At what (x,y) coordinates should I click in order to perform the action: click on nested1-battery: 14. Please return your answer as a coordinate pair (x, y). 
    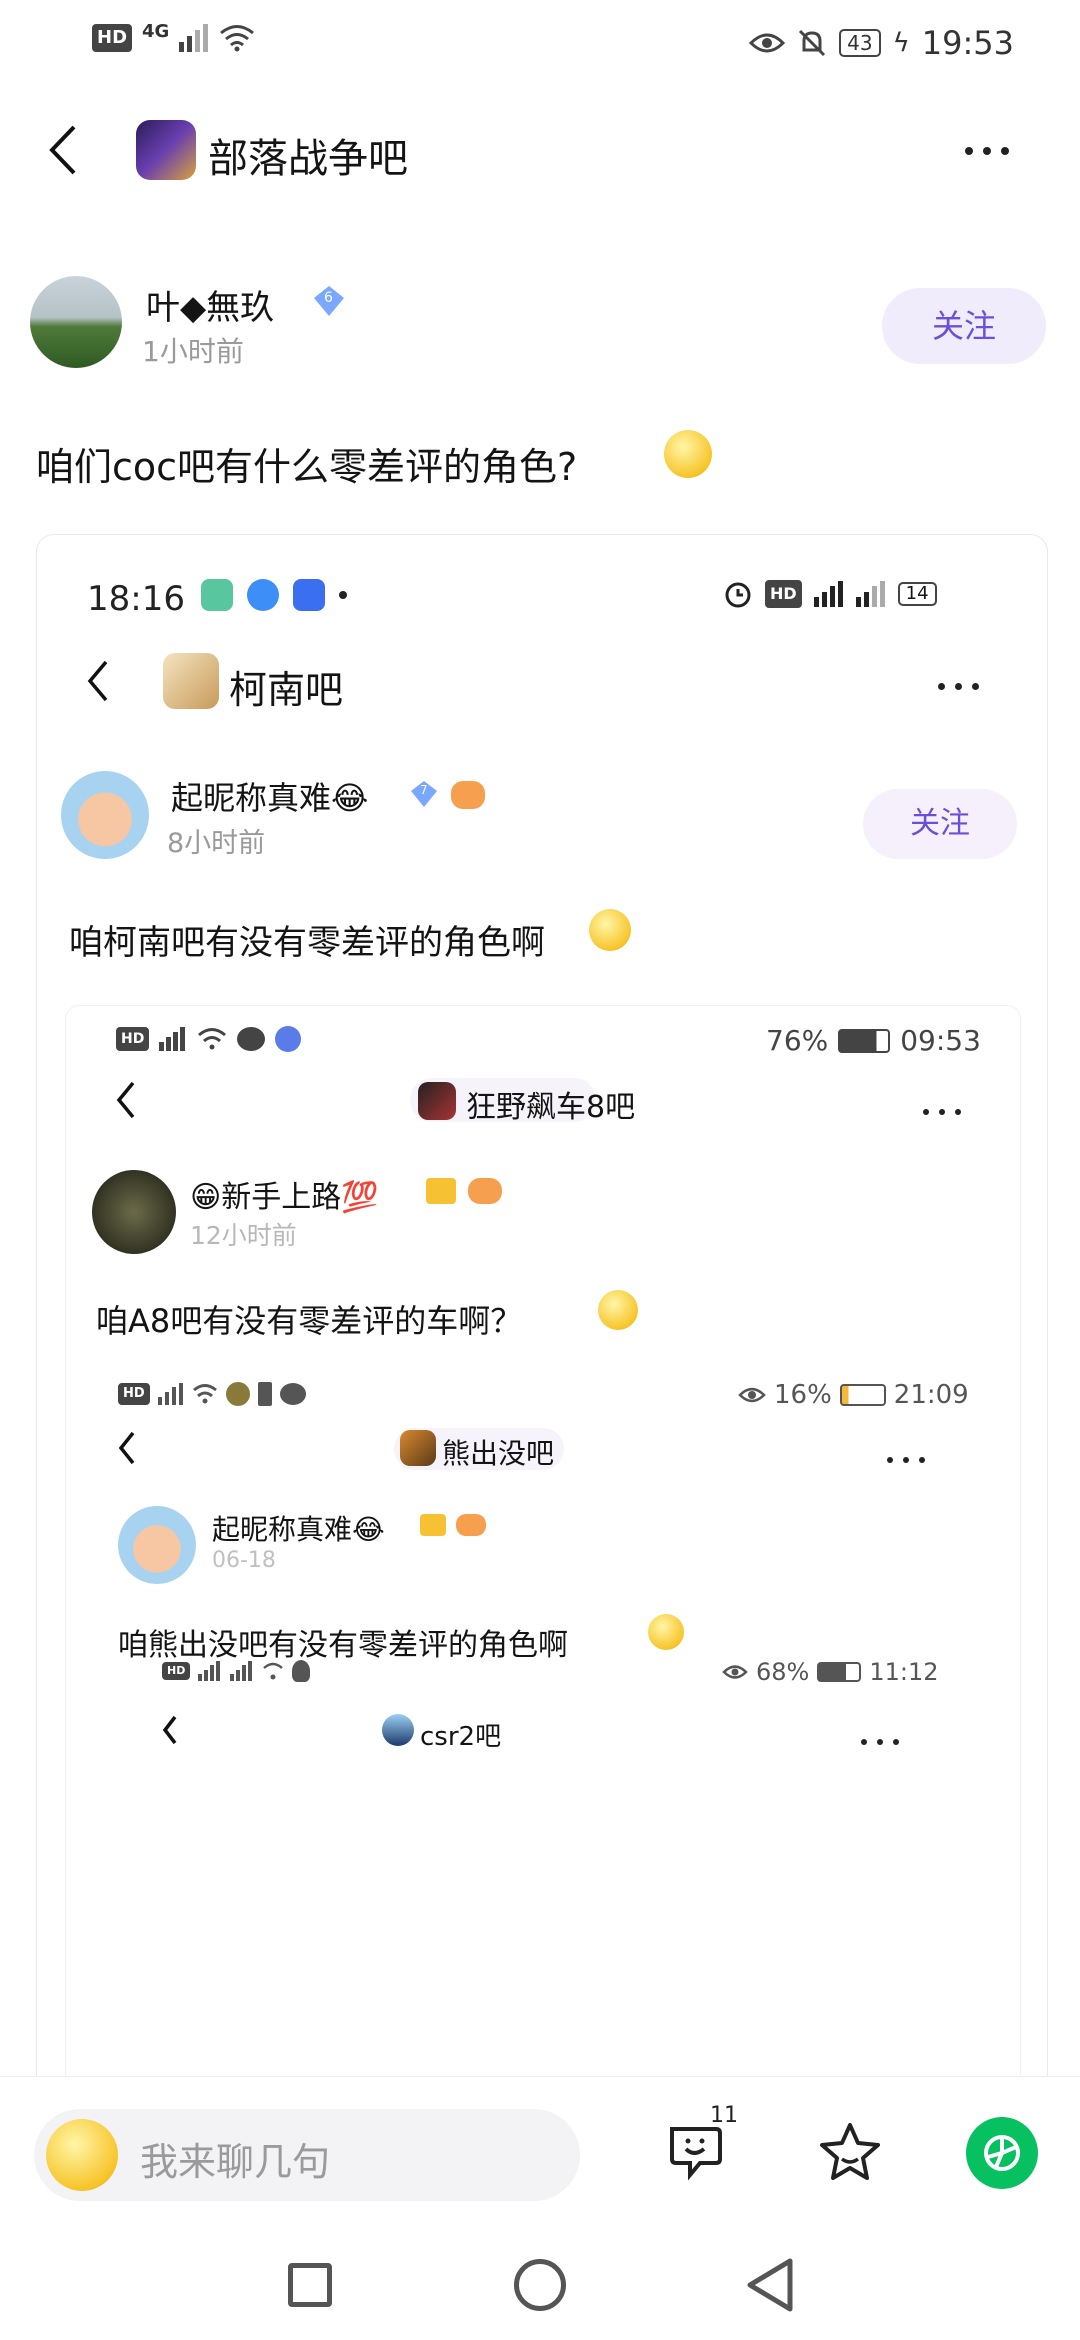
    Looking at the image, I should click on (917, 594).